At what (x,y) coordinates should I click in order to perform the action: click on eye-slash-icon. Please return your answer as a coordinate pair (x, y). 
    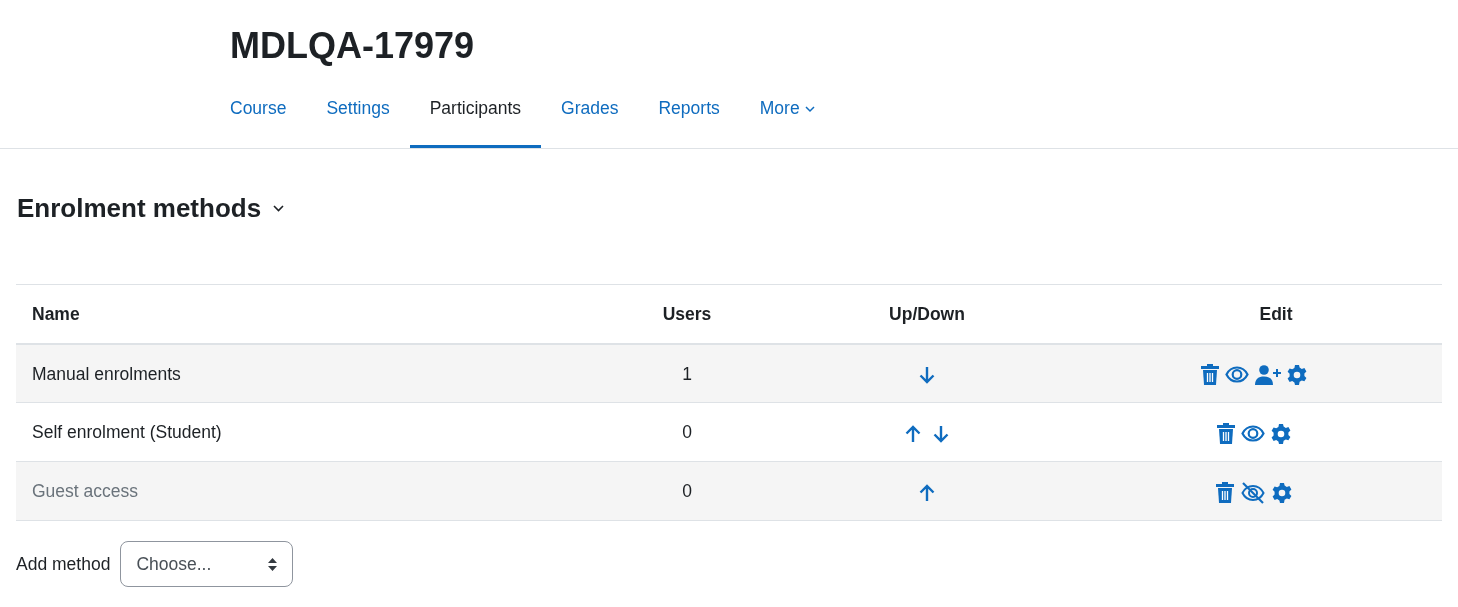
    Looking at the image, I should click on (1253, 492).